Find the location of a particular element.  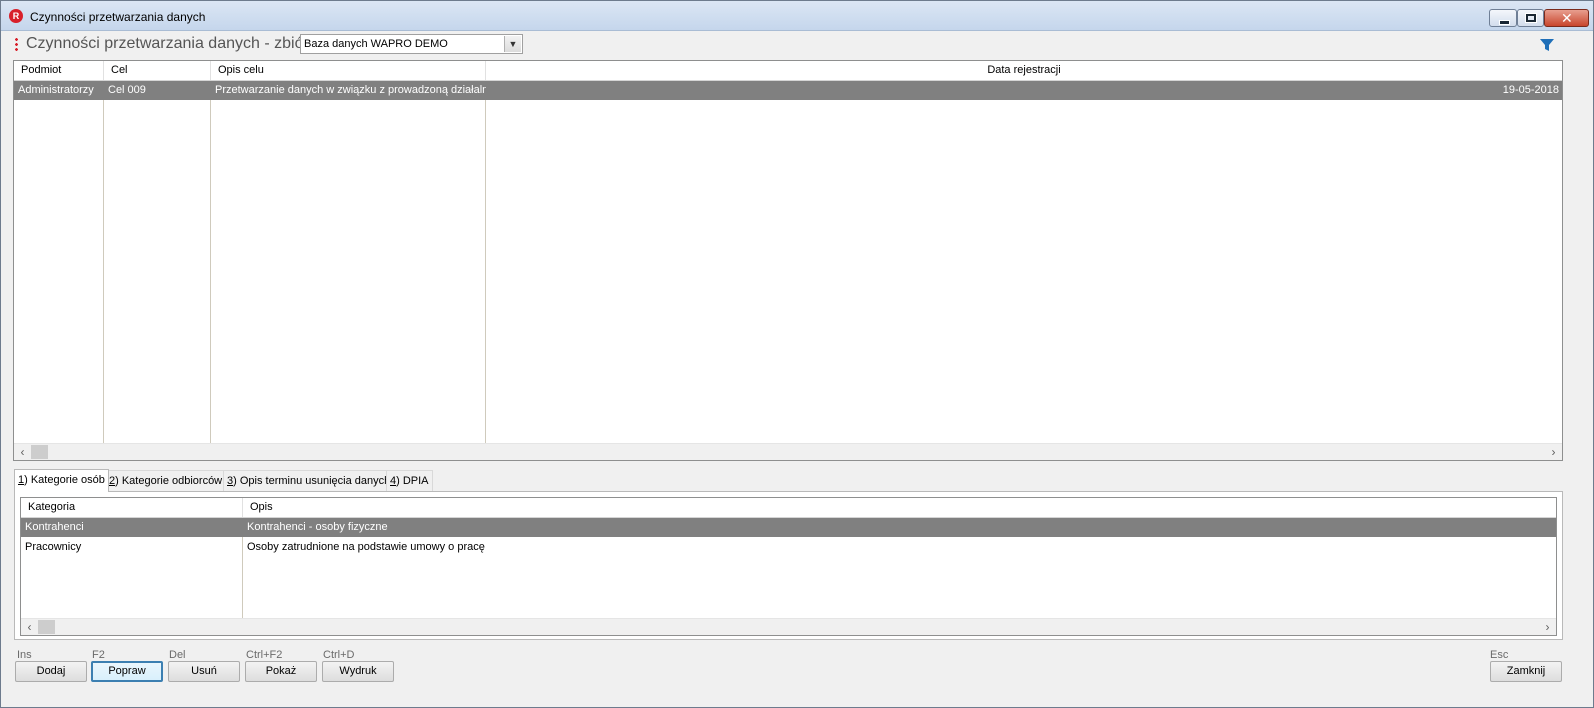

column-header-opis-celu: Opis celu is located at coordinates (348, 70).